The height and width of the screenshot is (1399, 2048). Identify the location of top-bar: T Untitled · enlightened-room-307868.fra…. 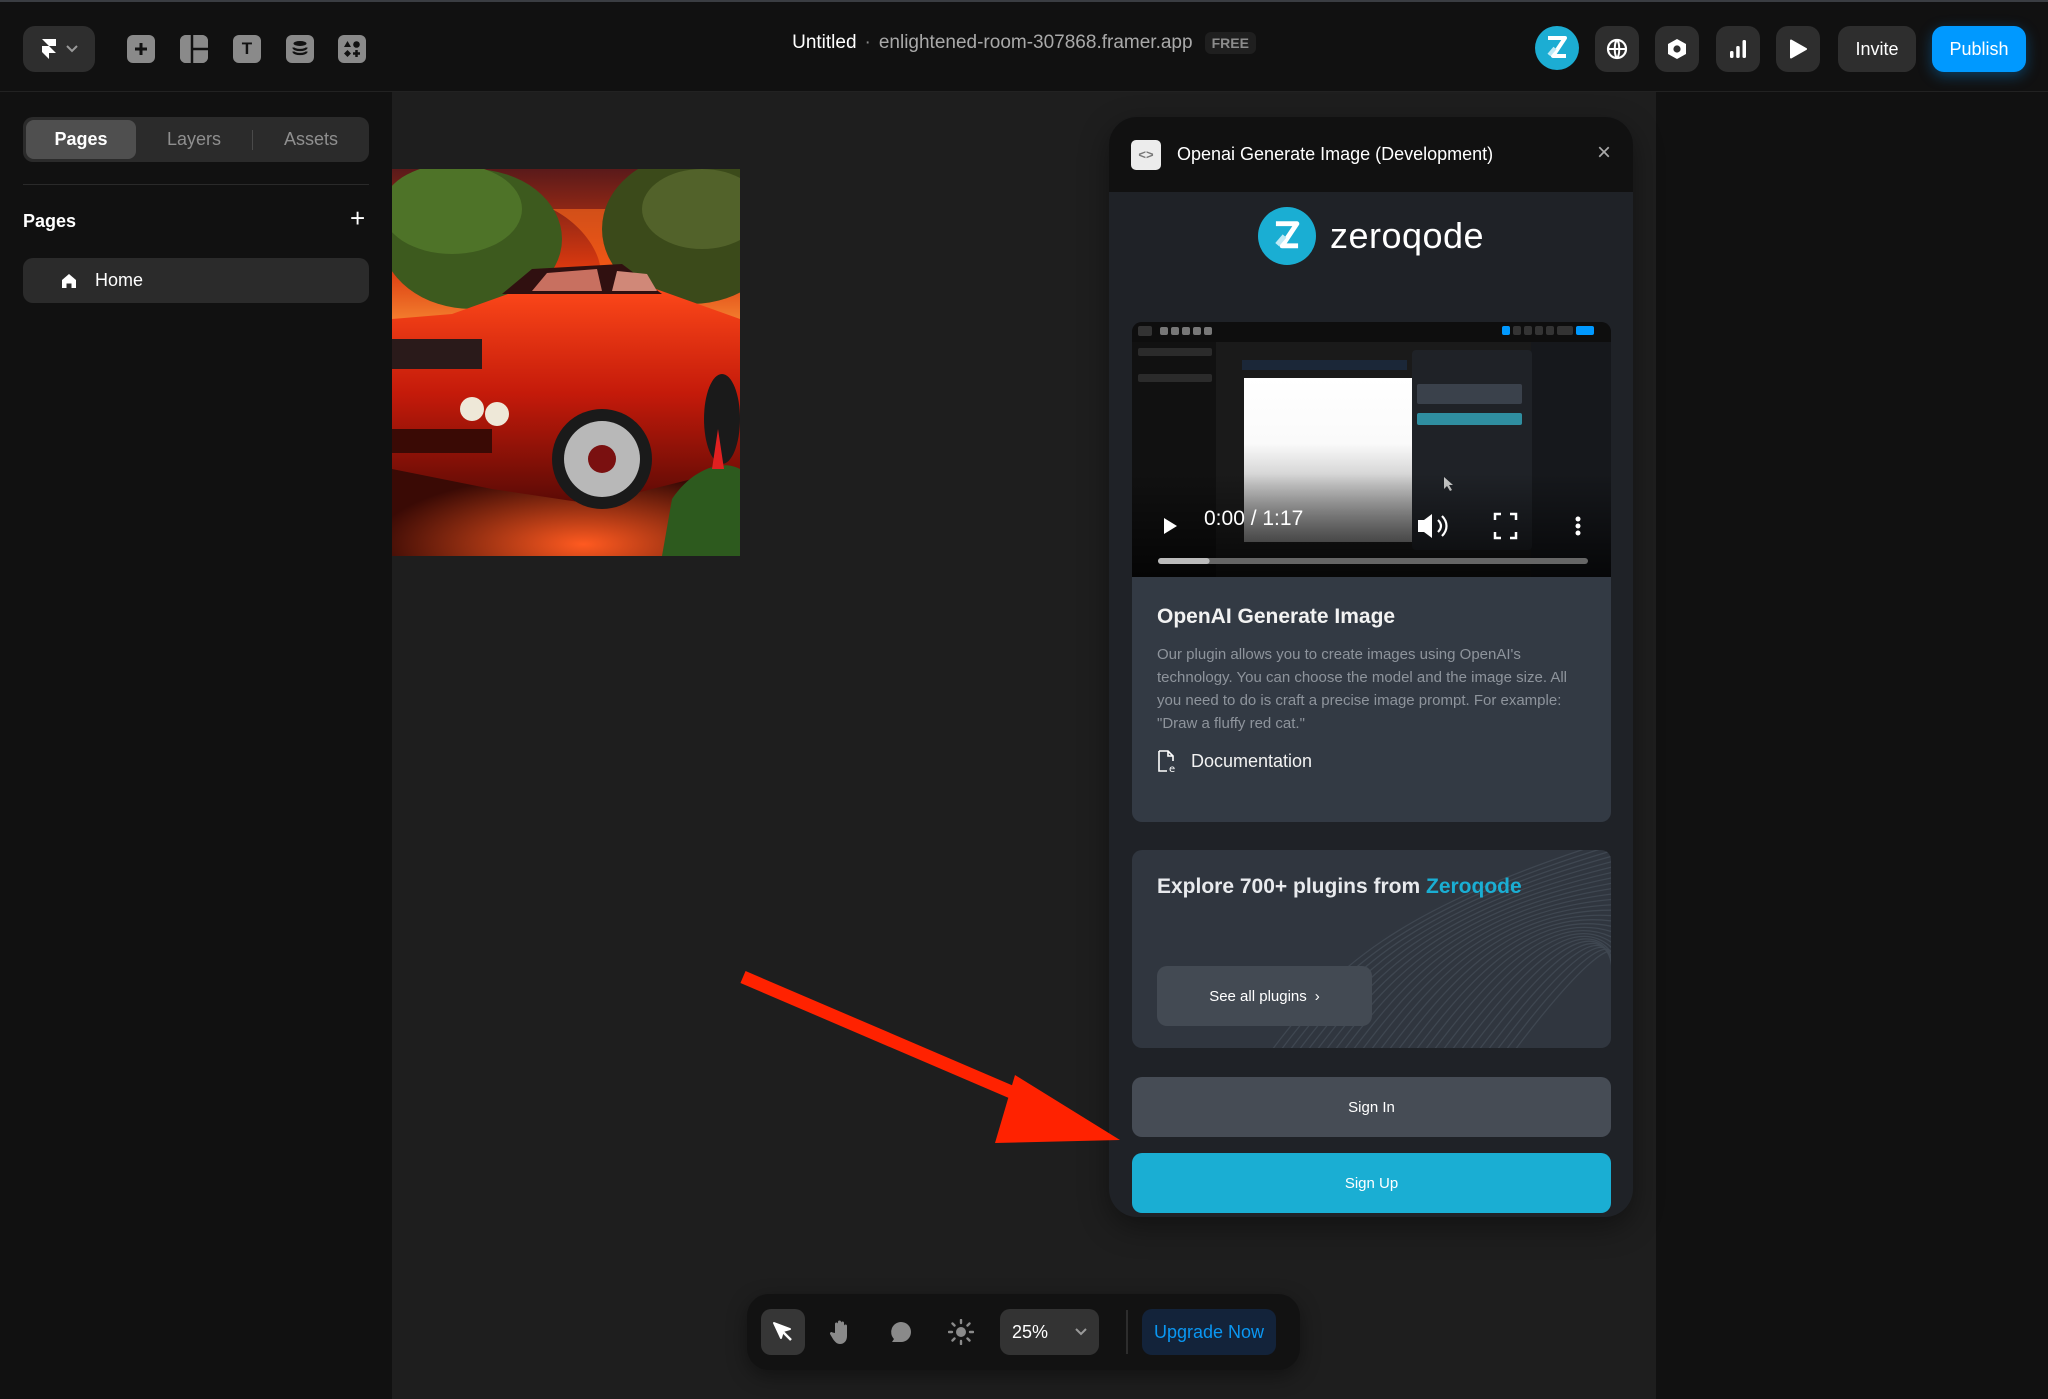
(1024, 46).